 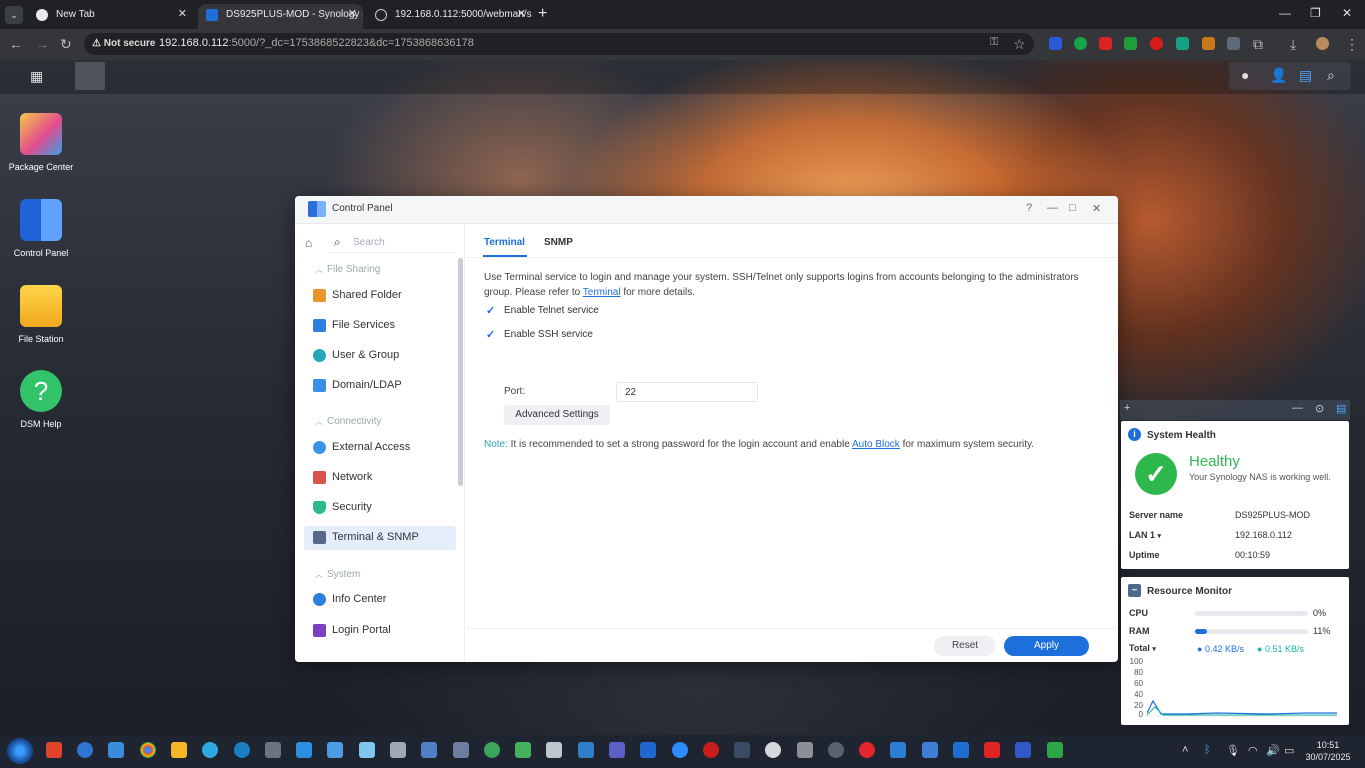 I want to click on lan-label: LAN 1 ▾, so click(x=1145, y=535).